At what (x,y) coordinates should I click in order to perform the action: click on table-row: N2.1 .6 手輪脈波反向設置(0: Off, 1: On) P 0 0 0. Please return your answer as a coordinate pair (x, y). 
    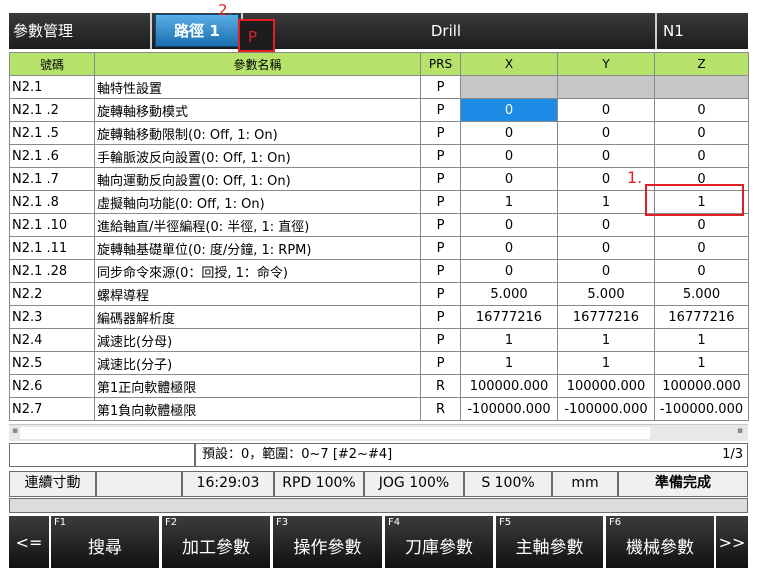
    Looking at the image, I should click on (379, 156).